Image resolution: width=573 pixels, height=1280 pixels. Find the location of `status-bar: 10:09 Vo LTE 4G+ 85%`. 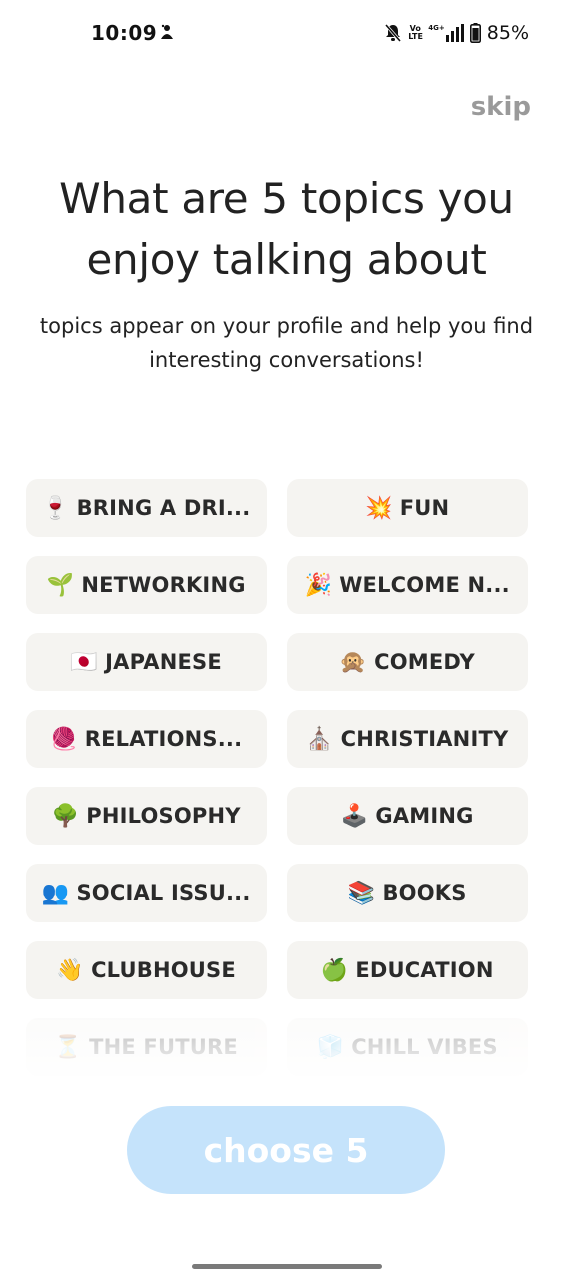

status-bar: 10:09 Vo LTE 4G+ 85% is located at coordinates (286, 33).